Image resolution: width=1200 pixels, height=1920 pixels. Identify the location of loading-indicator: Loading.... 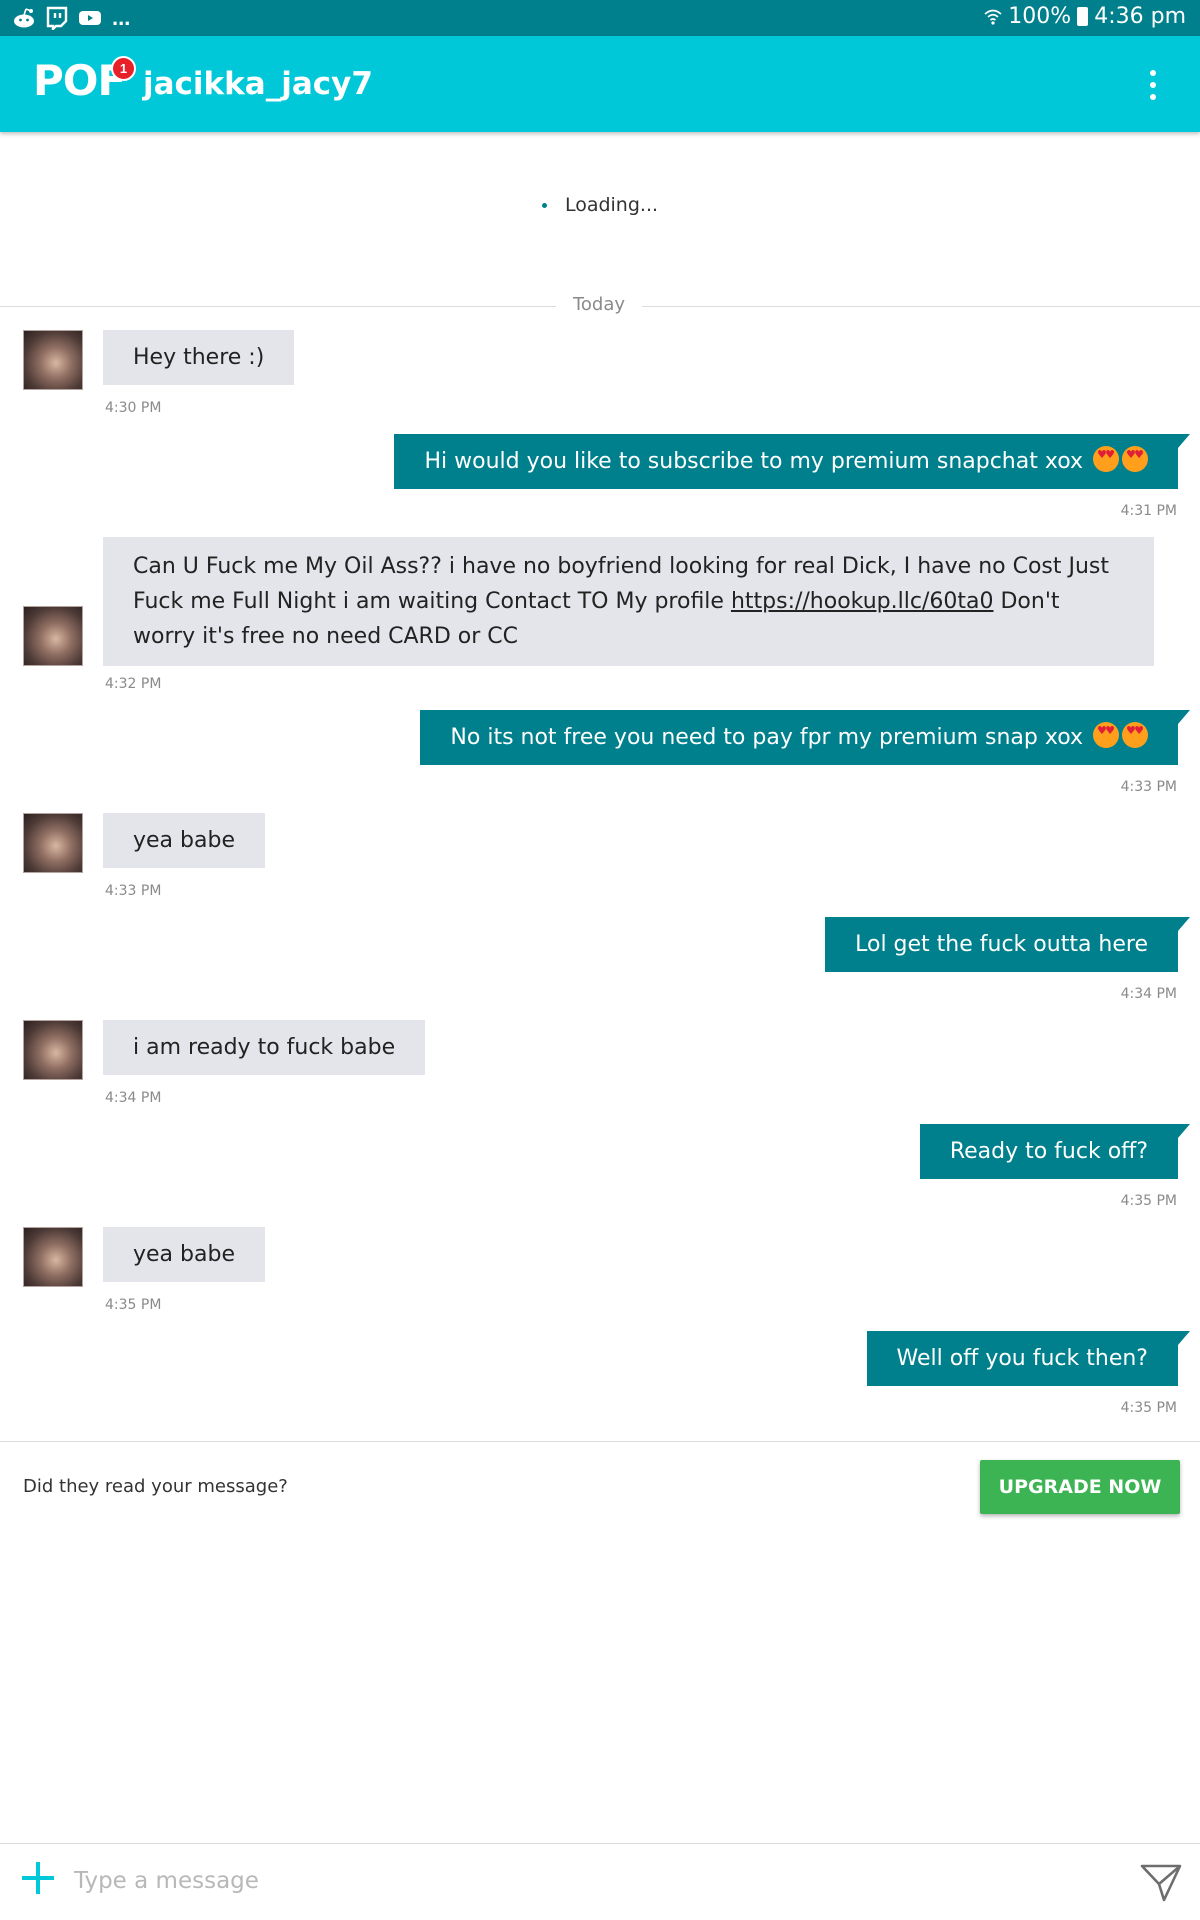
(600, 205).